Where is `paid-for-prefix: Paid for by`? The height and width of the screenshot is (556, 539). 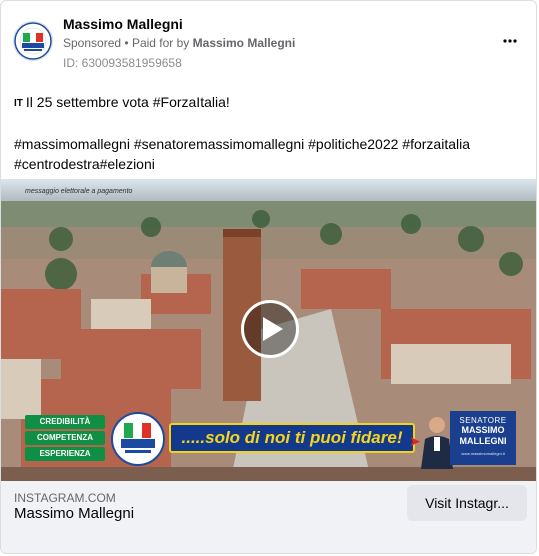
paid-for-prefix: Paid for by is located at coordinates (160, 43).